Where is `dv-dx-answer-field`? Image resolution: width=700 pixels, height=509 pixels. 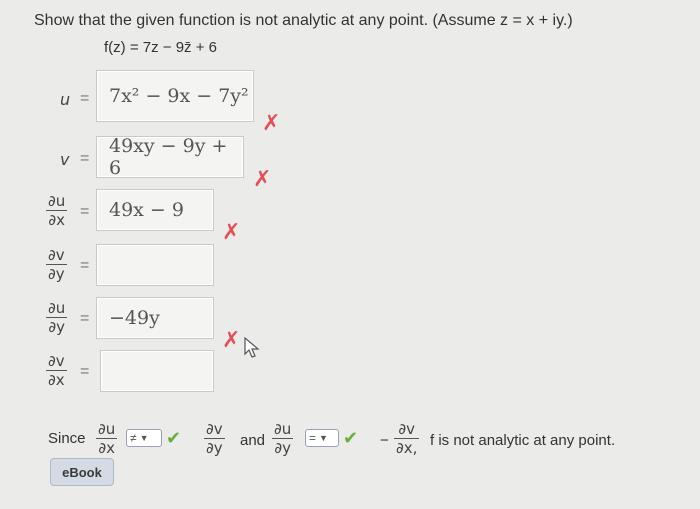
dv-dx-answer-field is located at coordinates (157, 371).